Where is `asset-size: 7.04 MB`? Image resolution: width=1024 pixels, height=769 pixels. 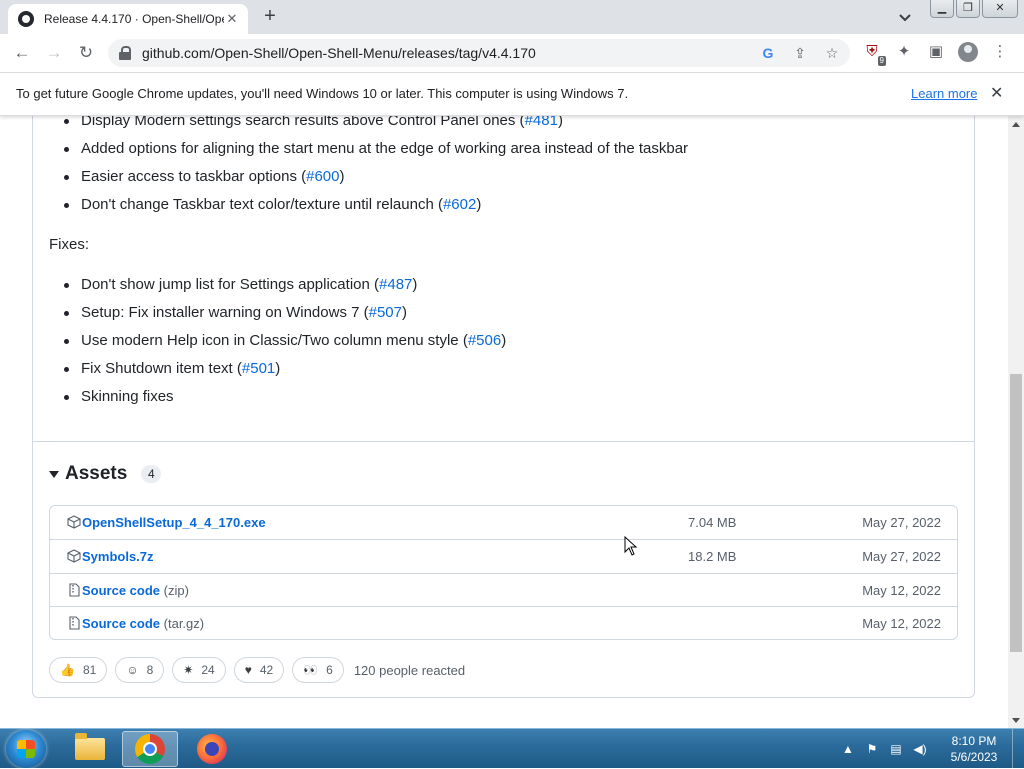 asset-size: 7.04 MB is located at coordinates (712, 522).